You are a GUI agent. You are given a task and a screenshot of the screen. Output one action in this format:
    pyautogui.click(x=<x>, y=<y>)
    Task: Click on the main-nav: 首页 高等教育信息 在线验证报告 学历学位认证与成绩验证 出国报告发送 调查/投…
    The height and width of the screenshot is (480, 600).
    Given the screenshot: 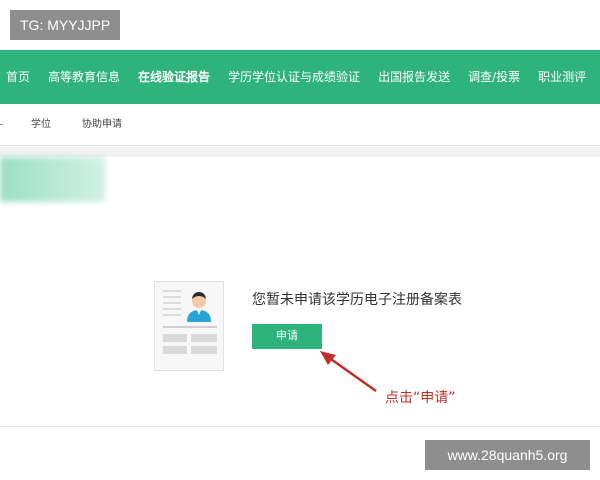 What is the action you would take?
    pyautogui.click(x=300, y=77)
    